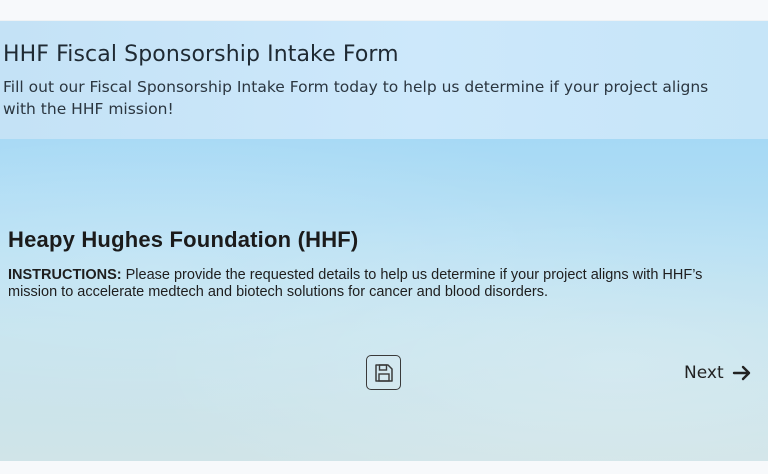 This screenshot has width=768, height=474. Describe the element at coordinates (183, 239) in the screenshot. I see `organization-title: Heapy Hughes Foundation (HHF)` at that location.